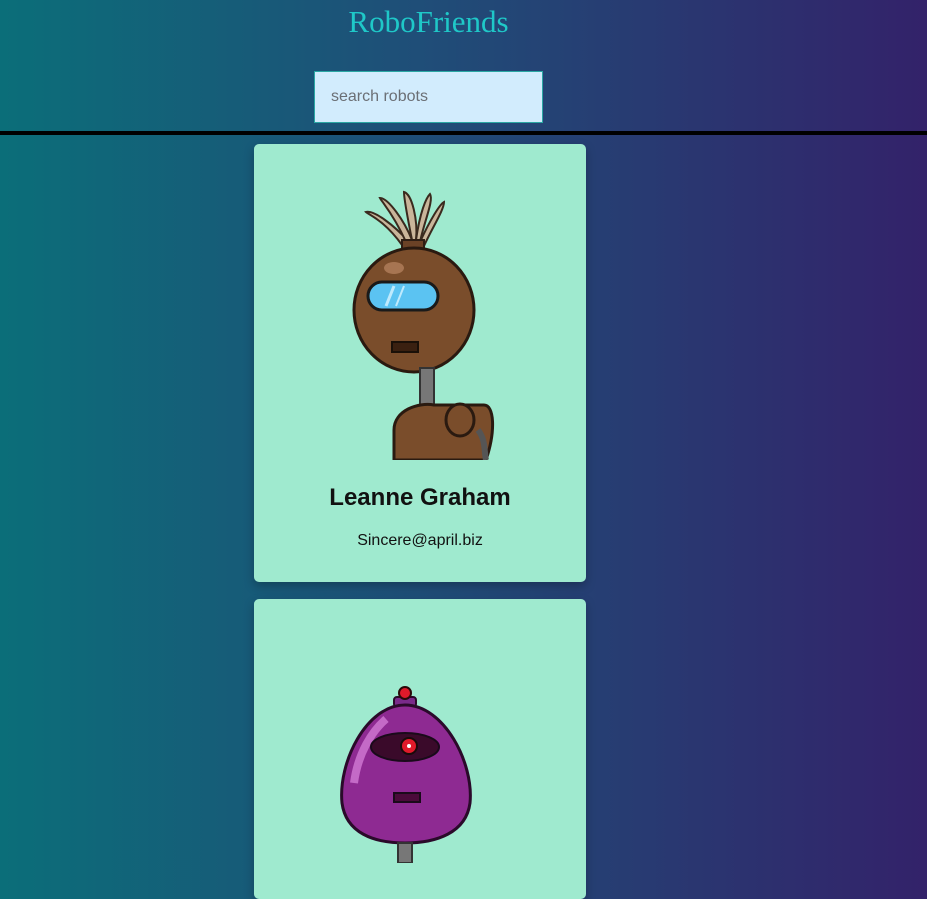 The height and width of the screenshot is (899, 927). What do you see at coordinates (406, 774) in the screenshot?
I see `purple-robot-avatar` at bounding box center [406, 774].